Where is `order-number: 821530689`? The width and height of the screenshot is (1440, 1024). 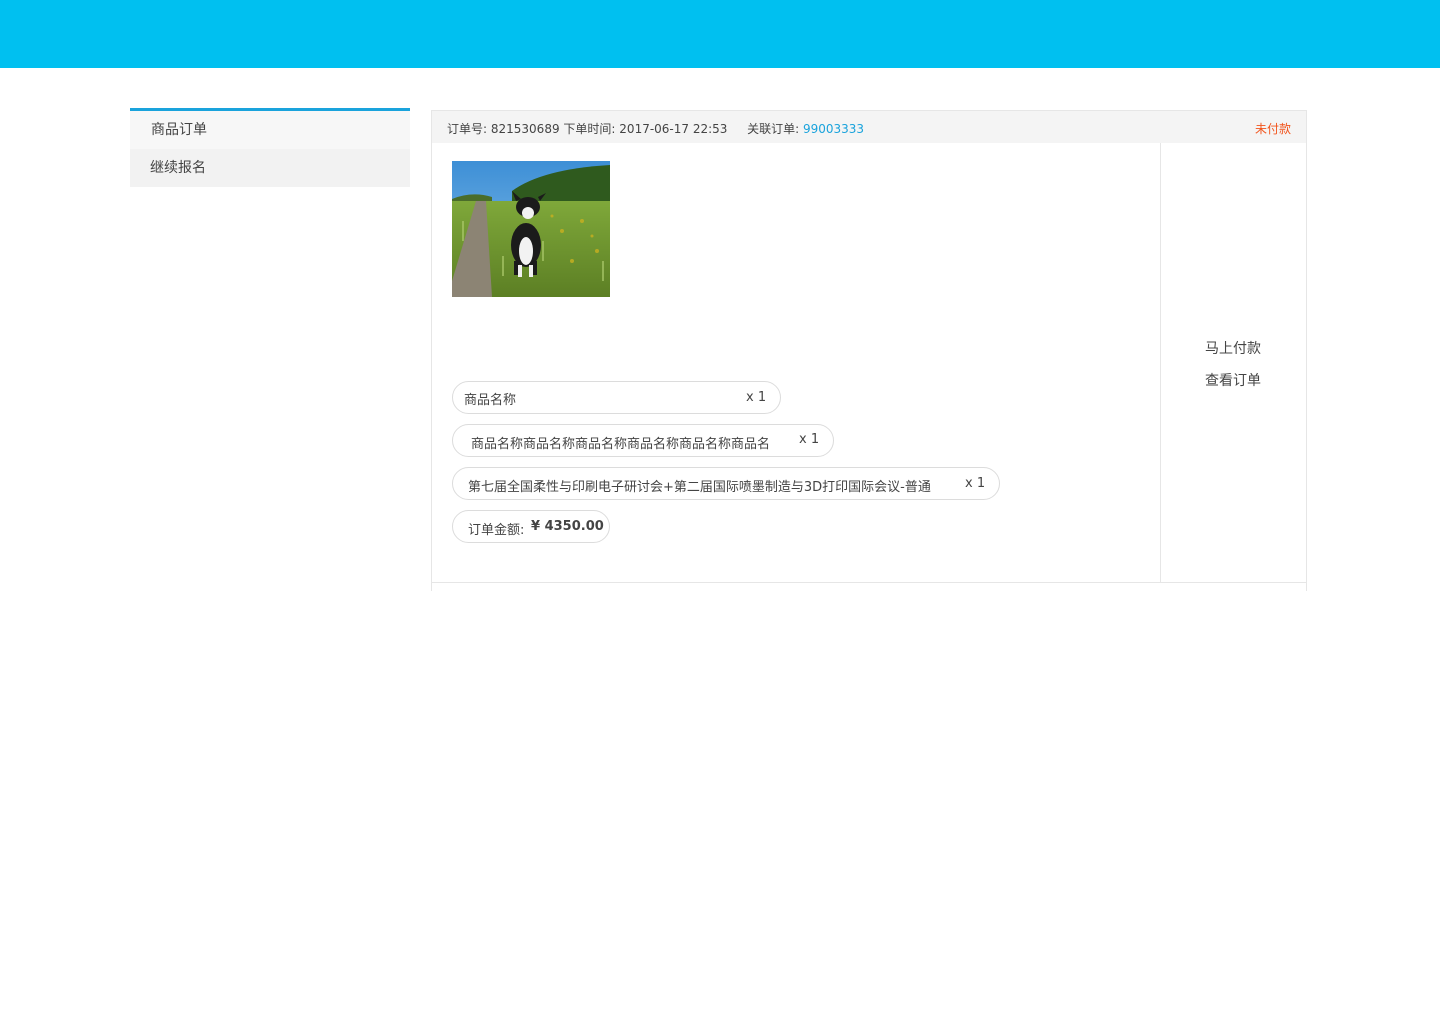
order-number: 821530689 is located at coordinates (525, 129).